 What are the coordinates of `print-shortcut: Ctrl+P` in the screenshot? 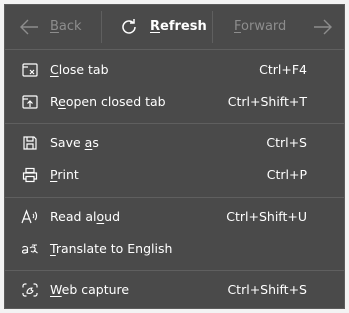 It's located at (286, 174).